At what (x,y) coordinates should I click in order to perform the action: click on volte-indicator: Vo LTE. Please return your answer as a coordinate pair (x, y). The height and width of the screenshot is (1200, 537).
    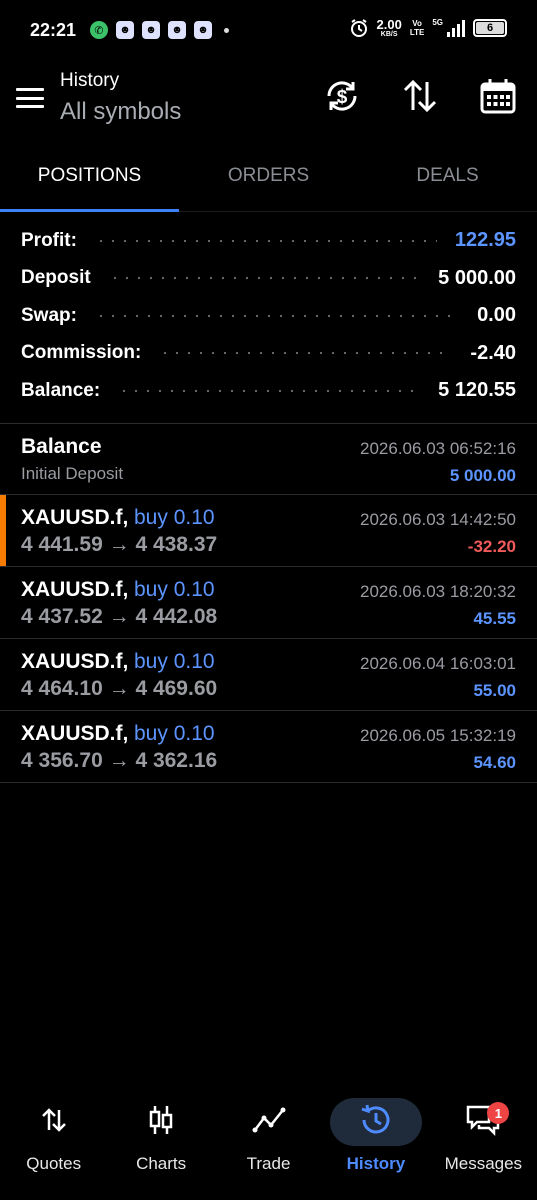
    Looking at the image, I should click on (417, 28).